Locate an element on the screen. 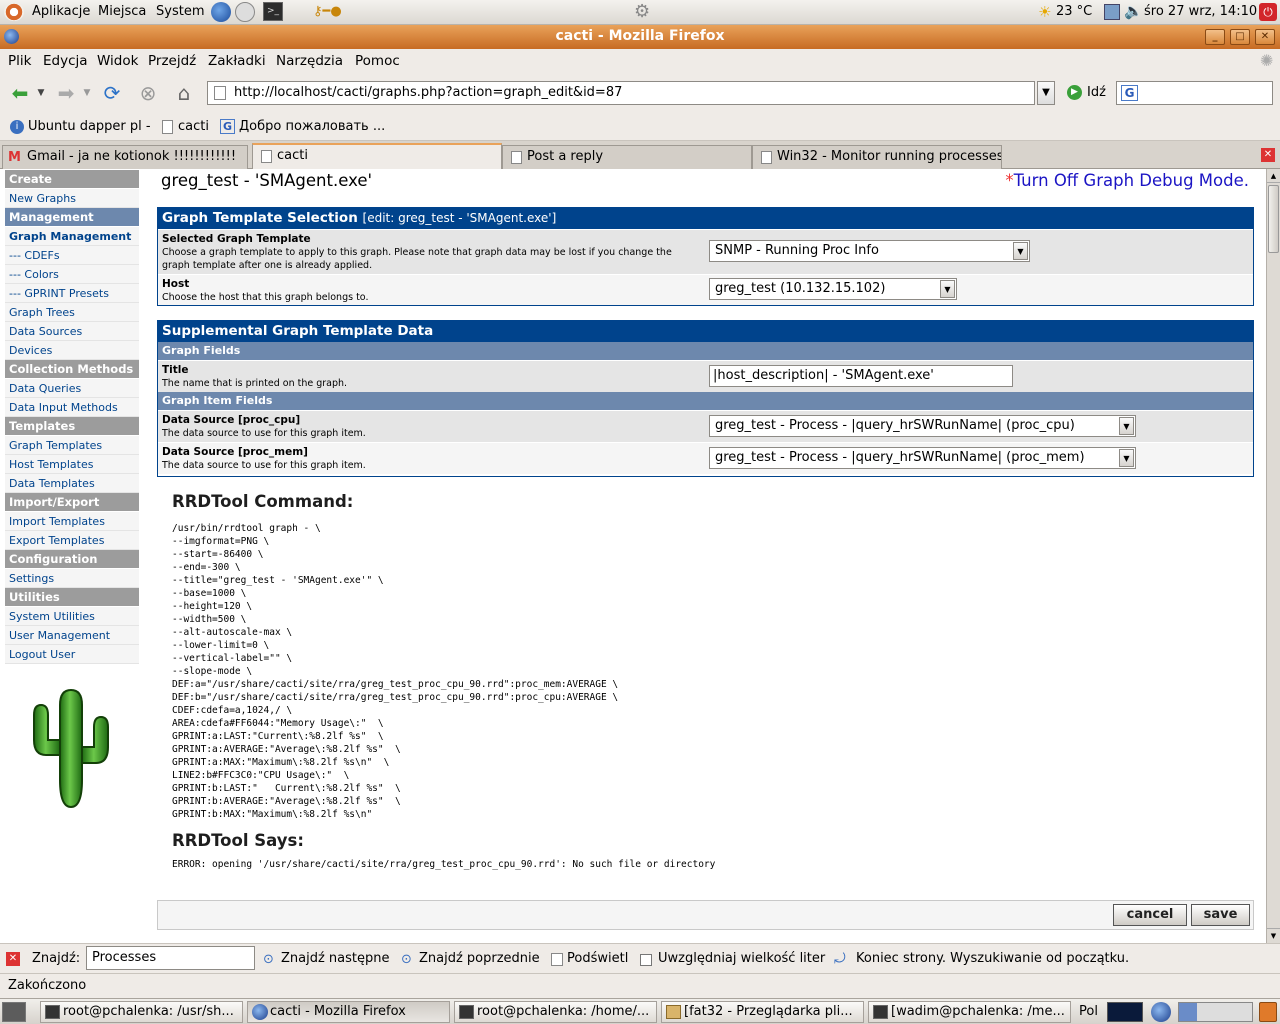 This screenshot has height=1024, width=1280. scroll-down-icon: ▼ is located at coordinates (1273, 935).